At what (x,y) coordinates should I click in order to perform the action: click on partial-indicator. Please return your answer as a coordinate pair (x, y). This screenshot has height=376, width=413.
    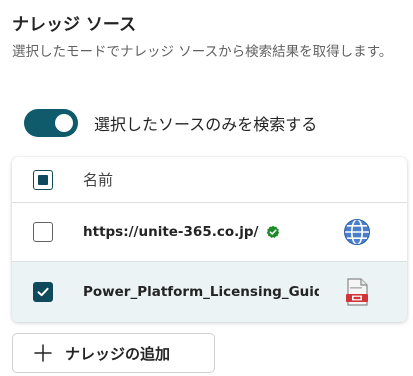
    Looking at the image, I should click on (43, 179).